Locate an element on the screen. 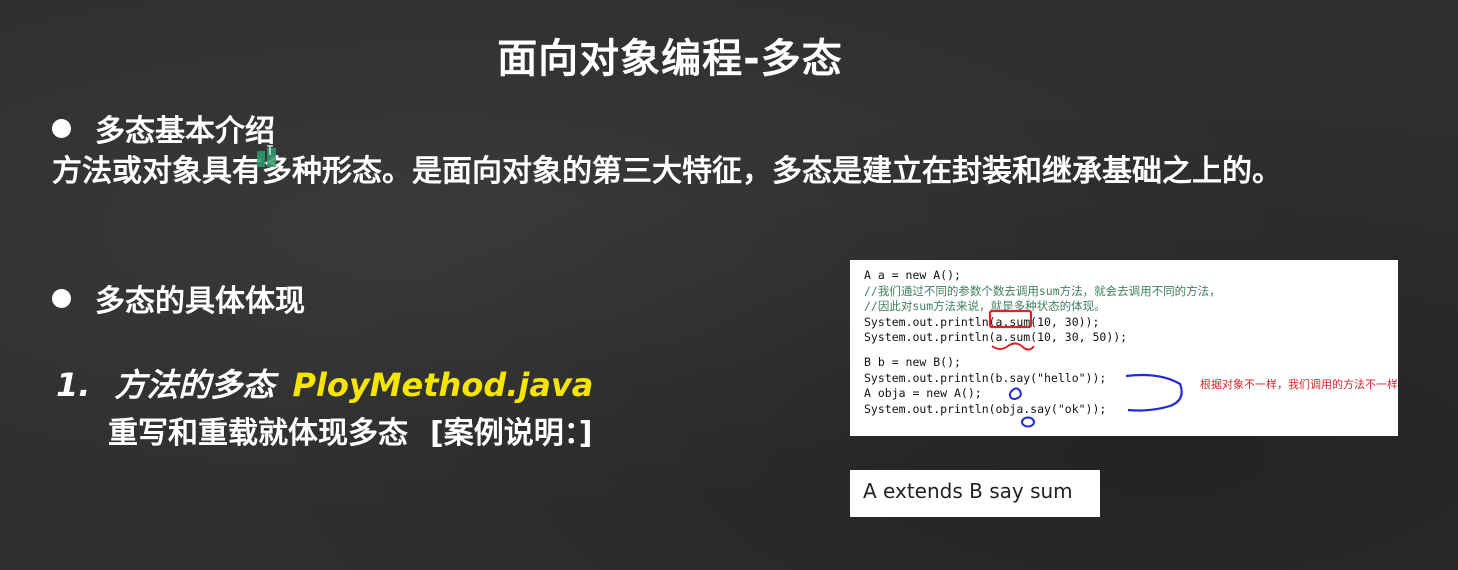 Image resolution: width=1458 pixels, height=570 pixels. item-bracket-note: [案例说明：] is located at coordinates (511, 433).